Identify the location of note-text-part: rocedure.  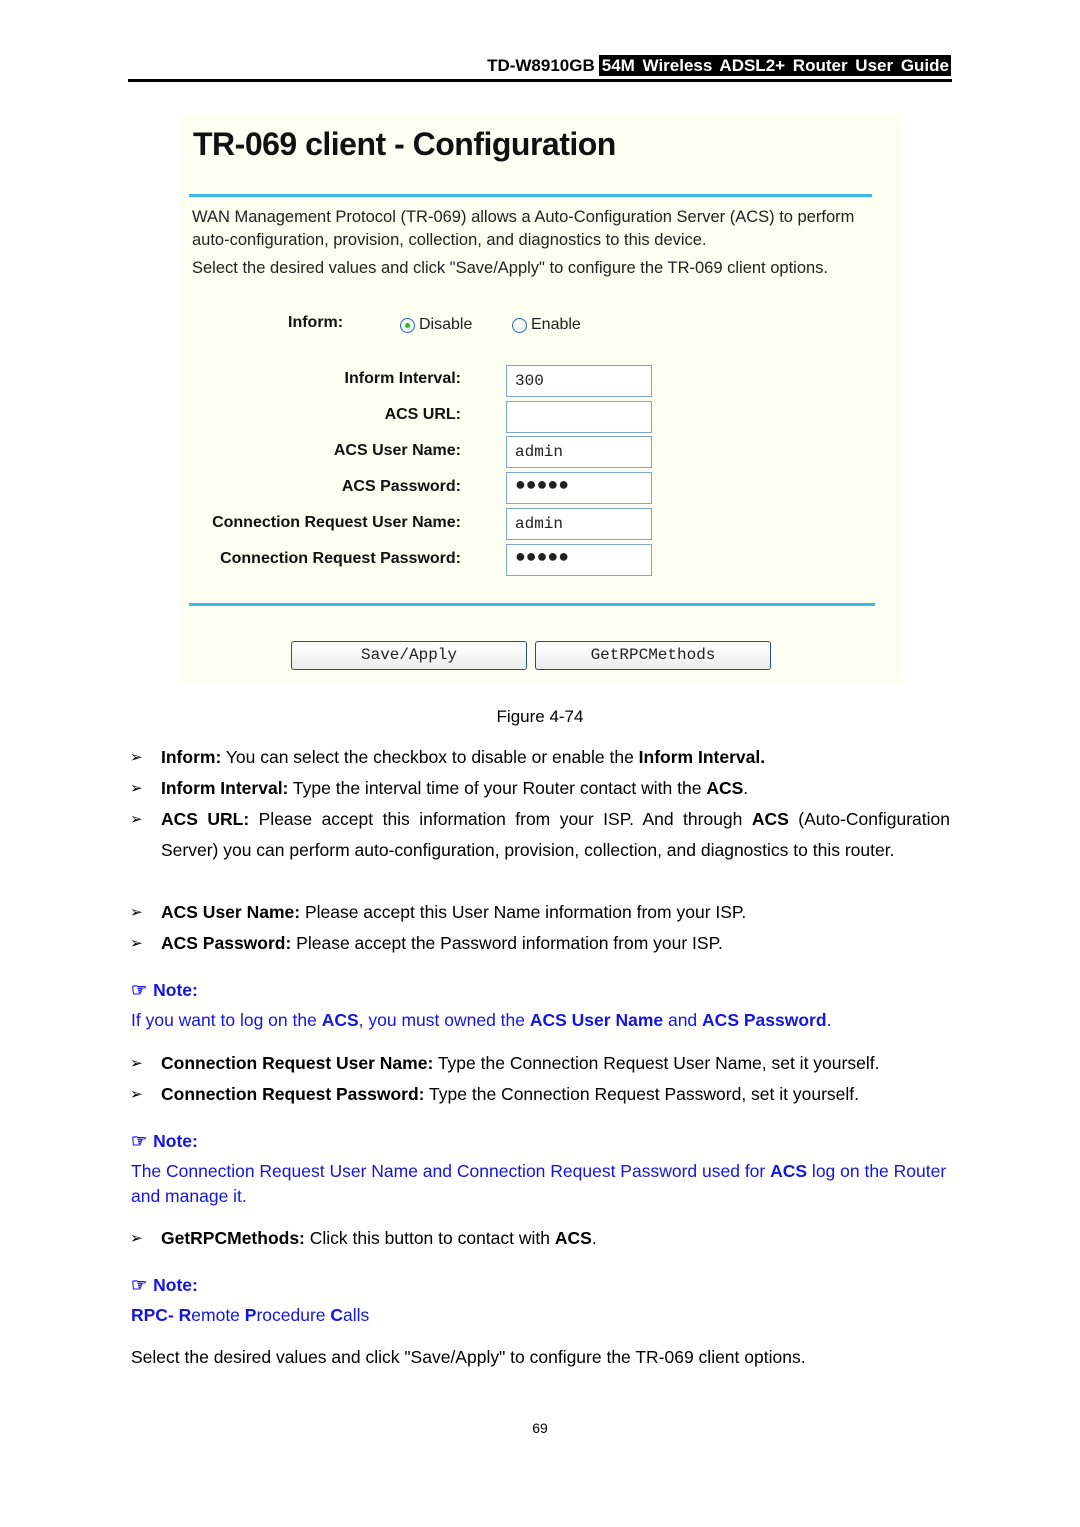
(293, 1315).